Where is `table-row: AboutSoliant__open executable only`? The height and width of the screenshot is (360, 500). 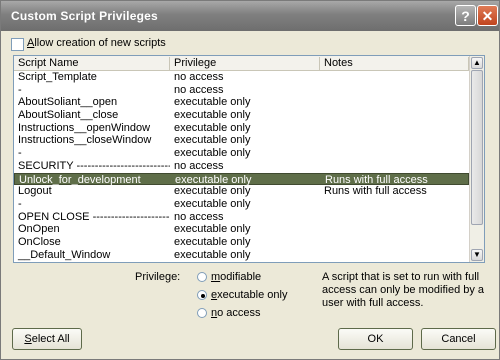 table-row: AboutSoliant__open executable only is located at coordinates (241, 102).